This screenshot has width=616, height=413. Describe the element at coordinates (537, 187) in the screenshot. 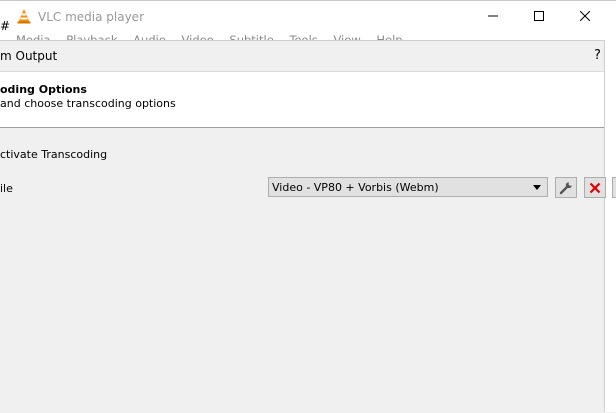

I see `chevron-down-icon` at that location.